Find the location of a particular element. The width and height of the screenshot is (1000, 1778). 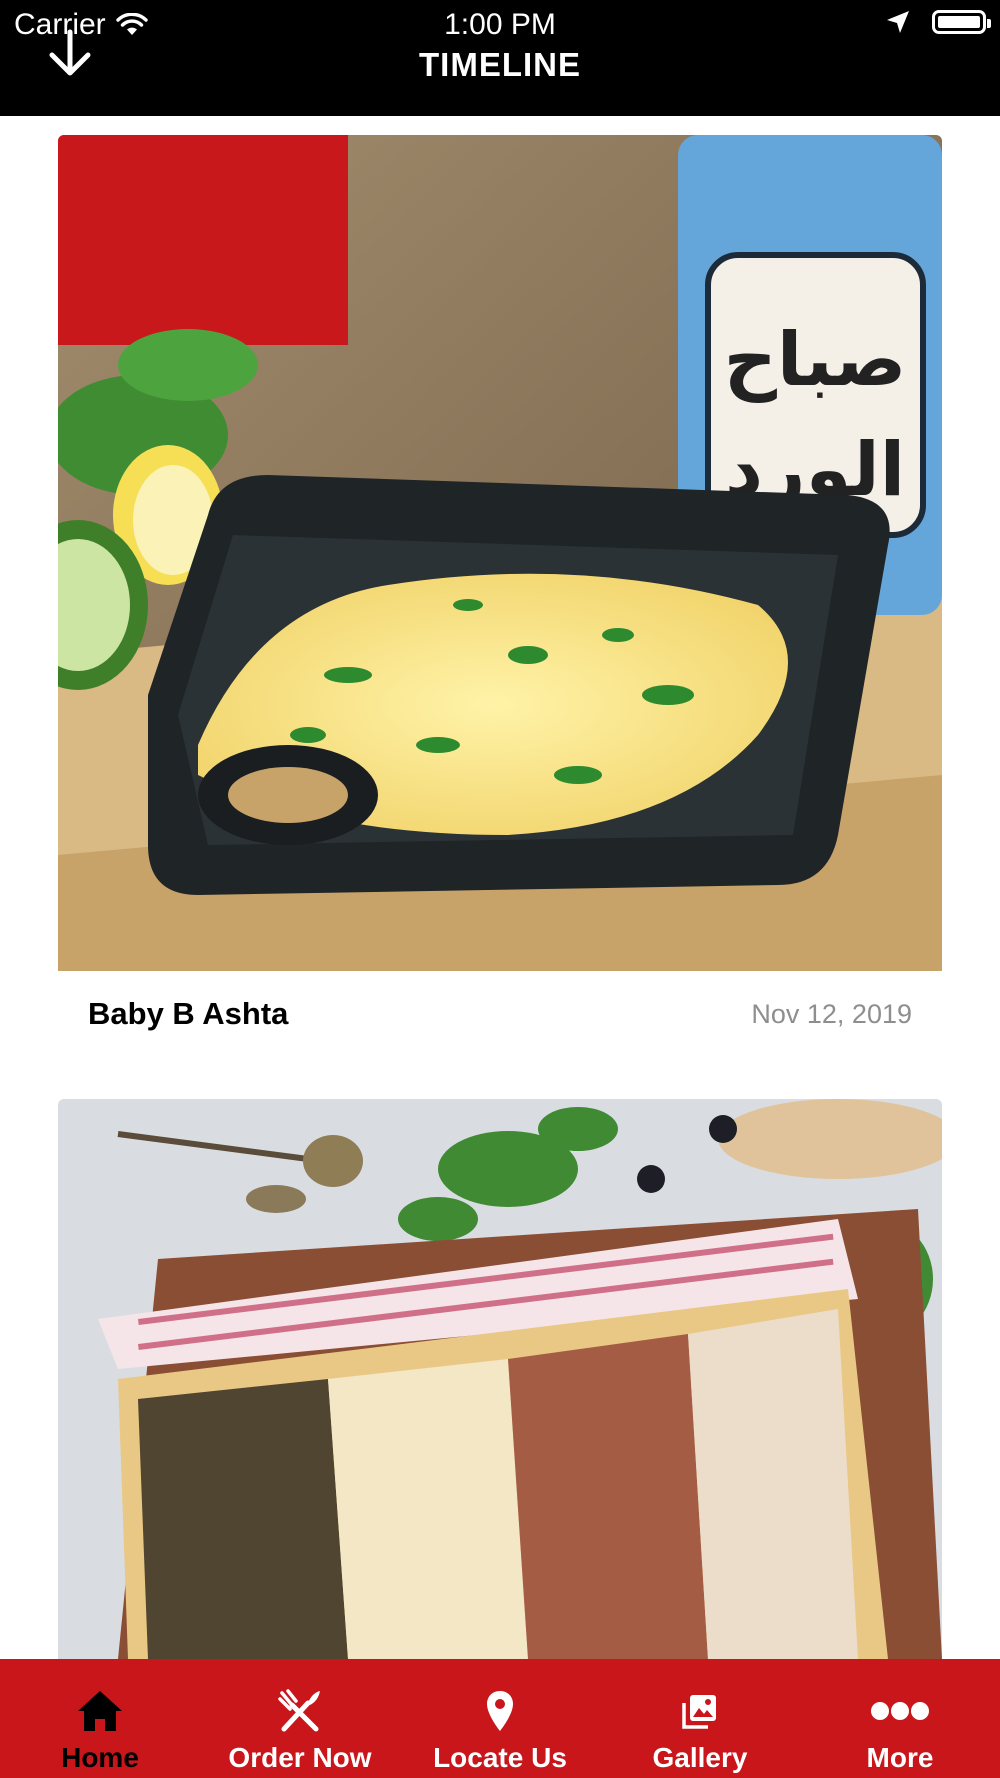

tab-label: More is located at coordinates (900, 1757).